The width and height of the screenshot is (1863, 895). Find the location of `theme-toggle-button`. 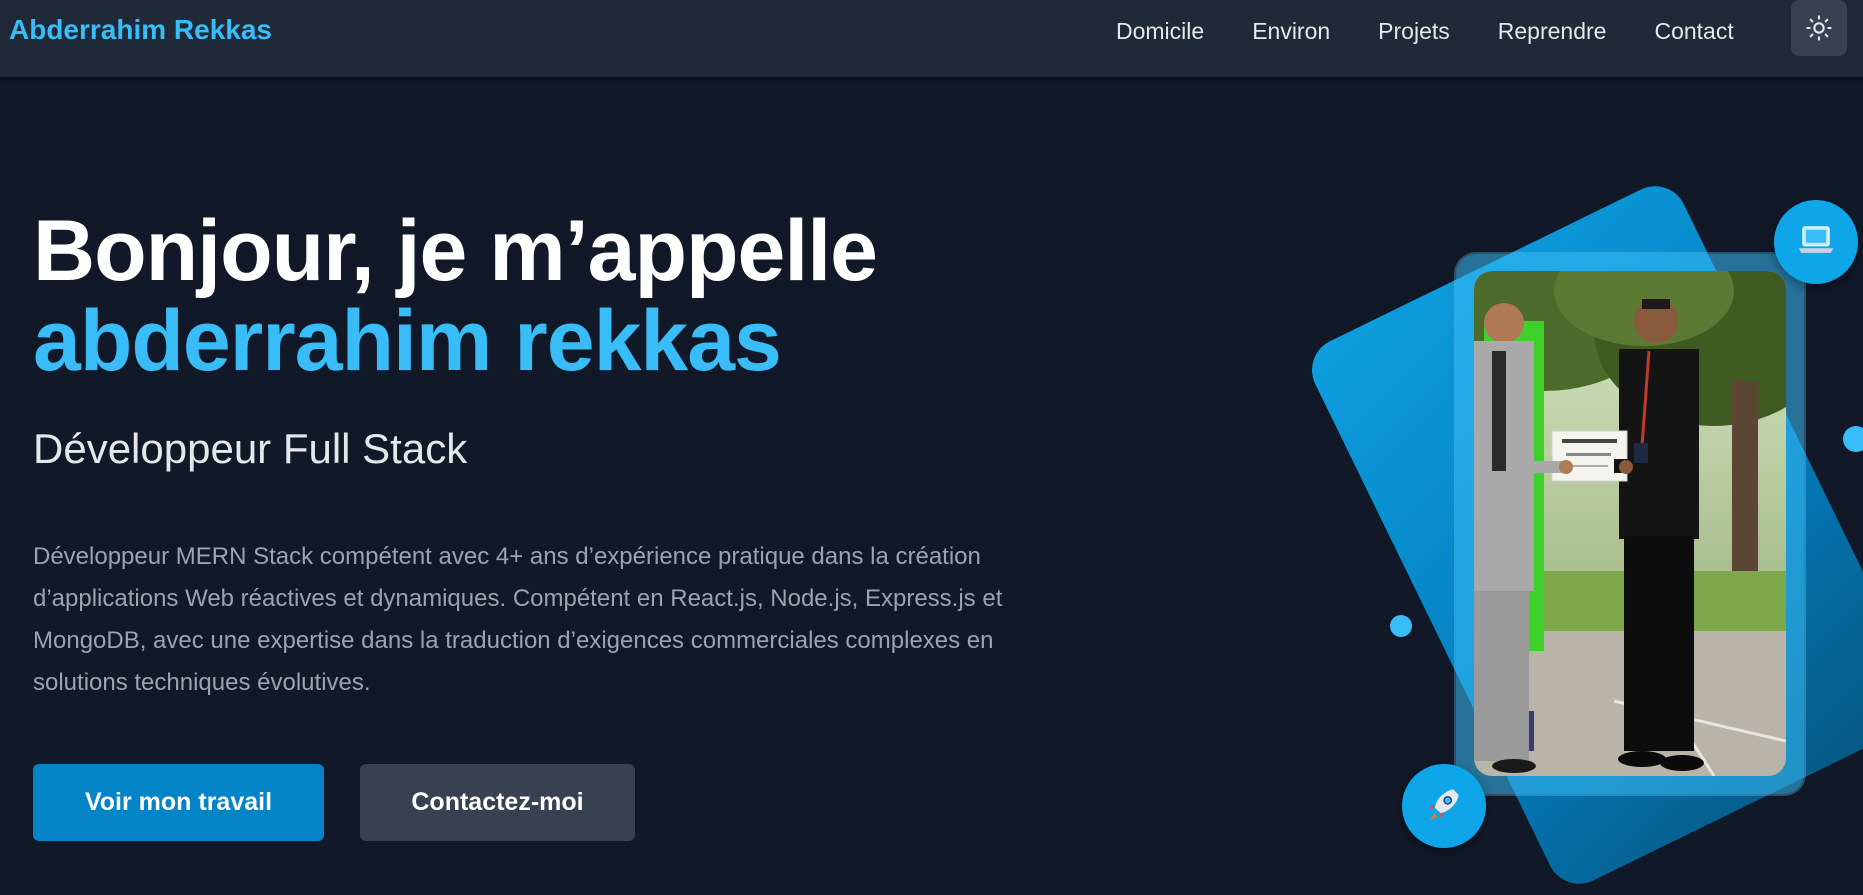

theme-toggle-button is located at coordinates (1819, 28).